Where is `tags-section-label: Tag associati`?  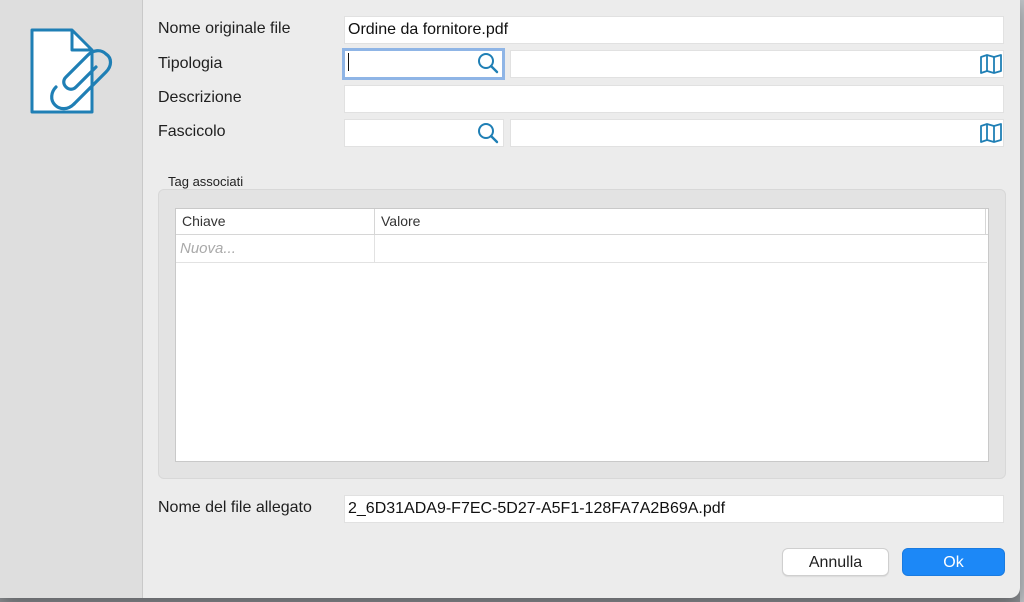
tags-section-label: Tag associati is located at coordinates (206, 181).